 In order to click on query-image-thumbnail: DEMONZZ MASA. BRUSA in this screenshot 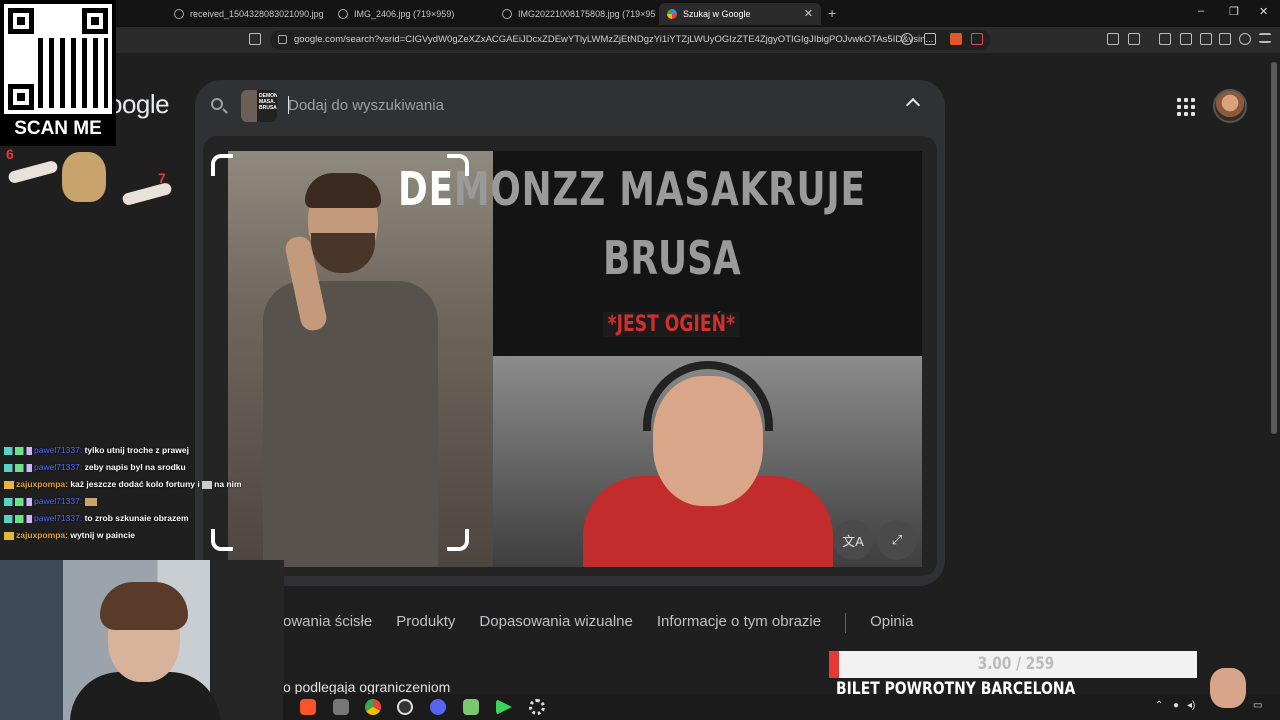, I will do `click(259, 106)`.